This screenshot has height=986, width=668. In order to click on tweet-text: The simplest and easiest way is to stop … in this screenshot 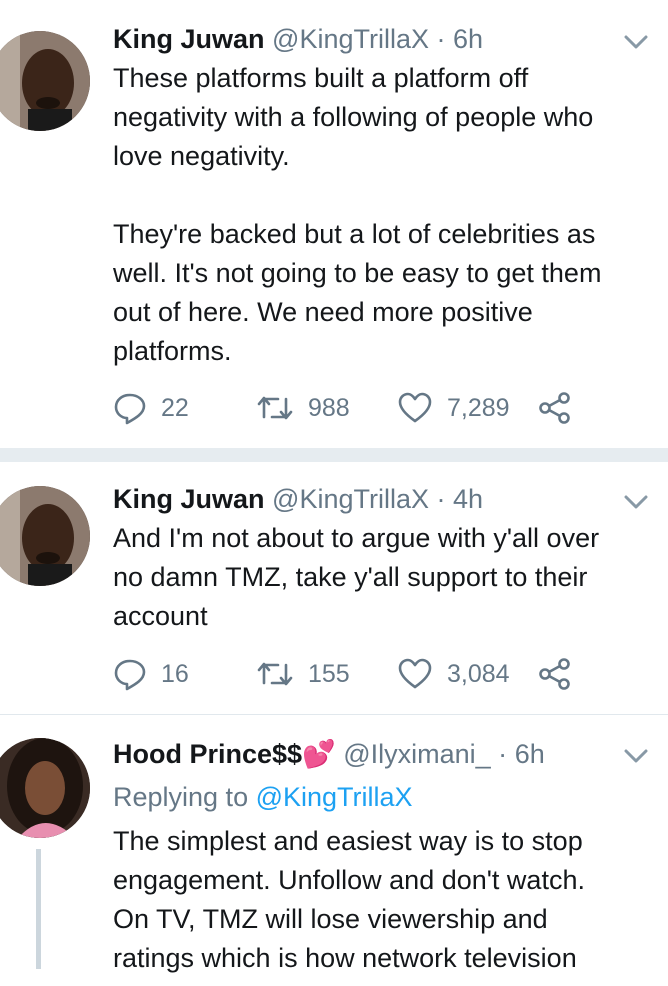, I will do `click(349, 899)`.